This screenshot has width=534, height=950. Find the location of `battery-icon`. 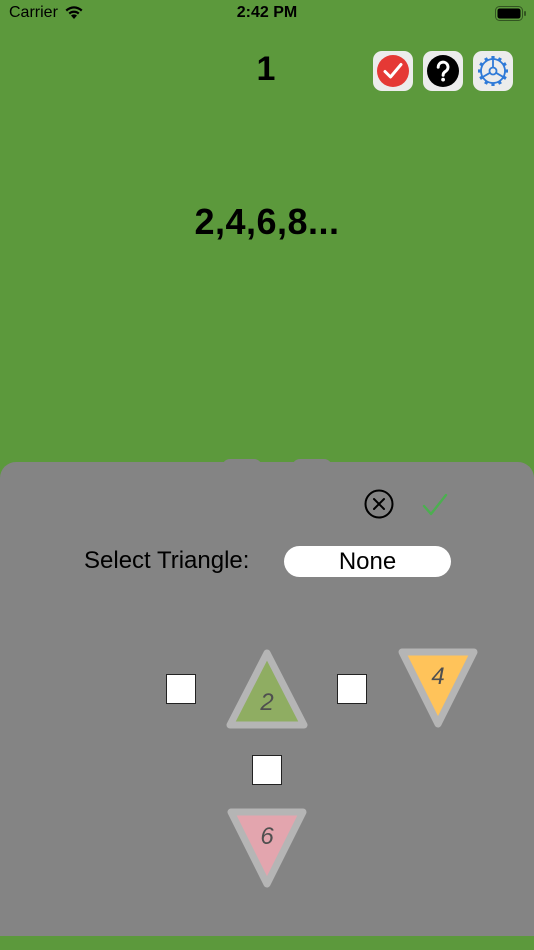

battery-icon is located at coordinates (510, 13).